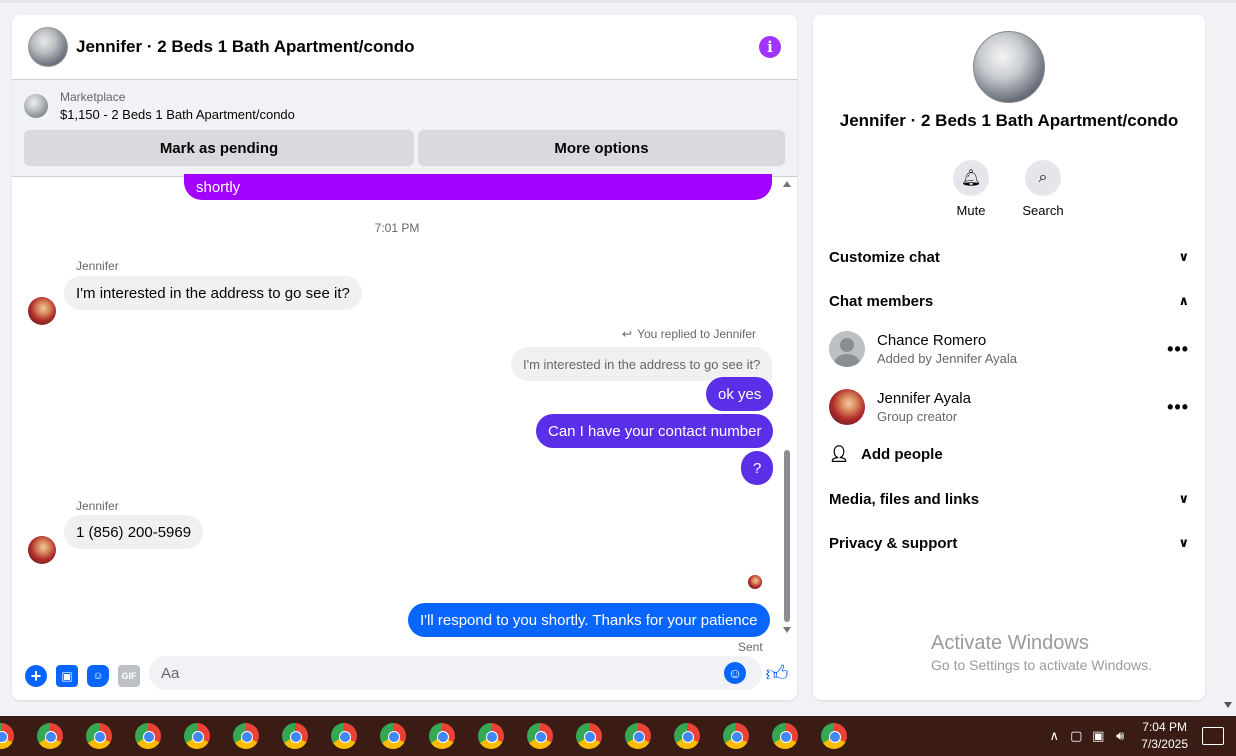 The image size is (1236, 756). What do you see at coordinates (1098, 736) in the screenshot?
I see `network-icon: ▣` at bounding box center [1098, 736].